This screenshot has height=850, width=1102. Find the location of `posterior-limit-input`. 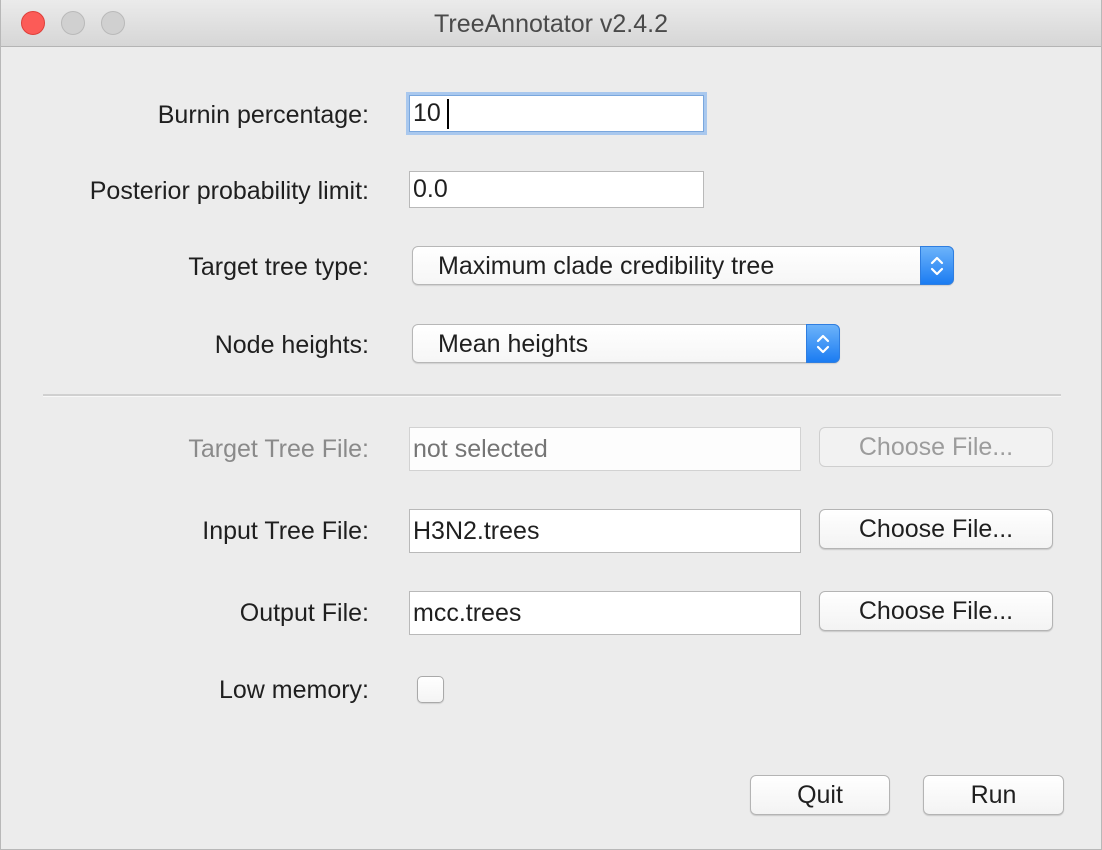

posterior-limit-input is located at coordinates (556, 189).